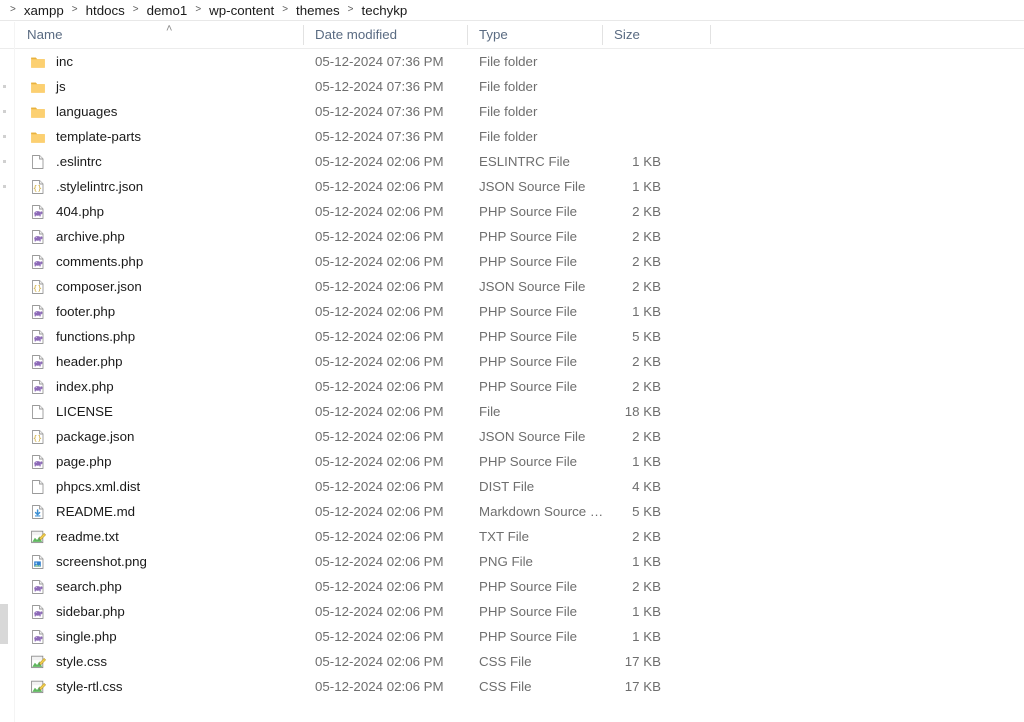 The width and height of the screenshot is (1024, 722). Describe the element at coordinates (105, 10) in the screenshot. I see `breadcrumb-item-htdocs: htdocs` at that location.